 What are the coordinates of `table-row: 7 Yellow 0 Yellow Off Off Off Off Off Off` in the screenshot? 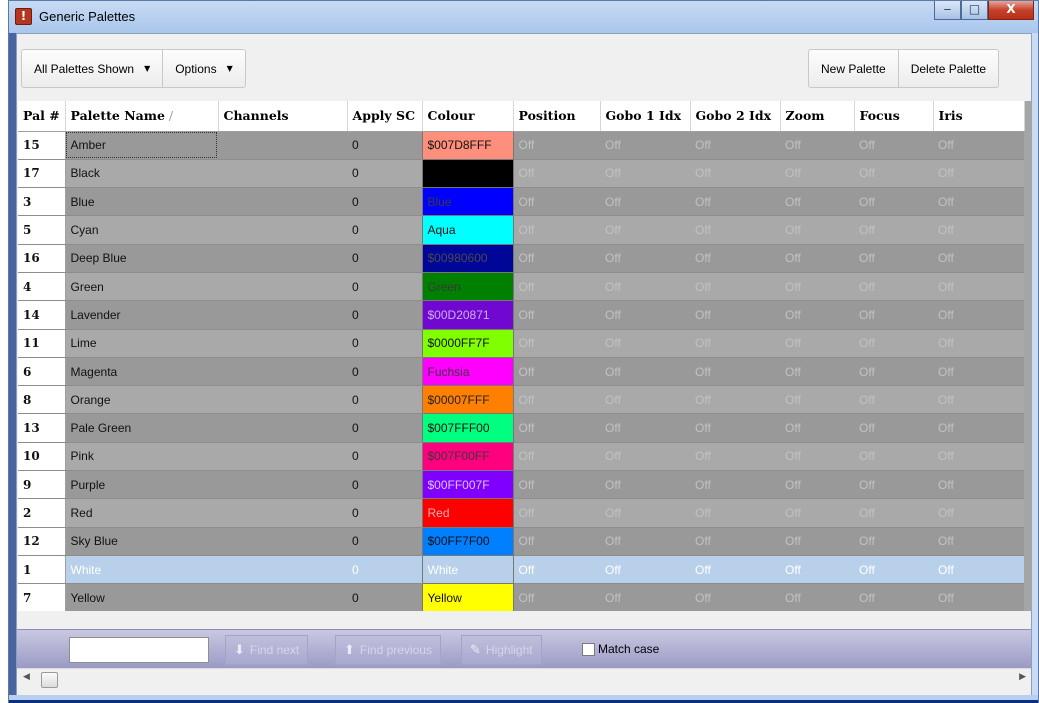 It's located at (521, 597).